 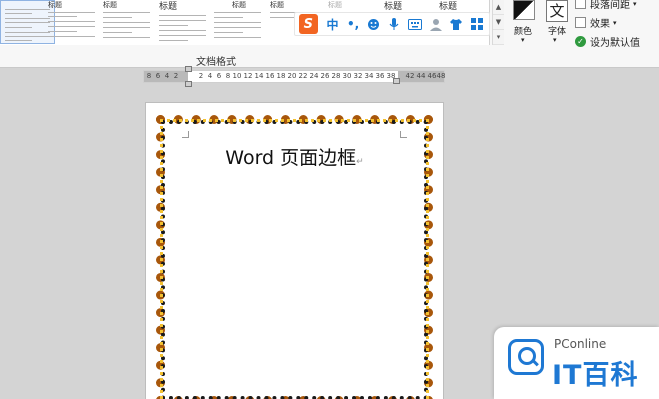 I want to click on ruler-tick-label: 28, so click(x=336, y=76).